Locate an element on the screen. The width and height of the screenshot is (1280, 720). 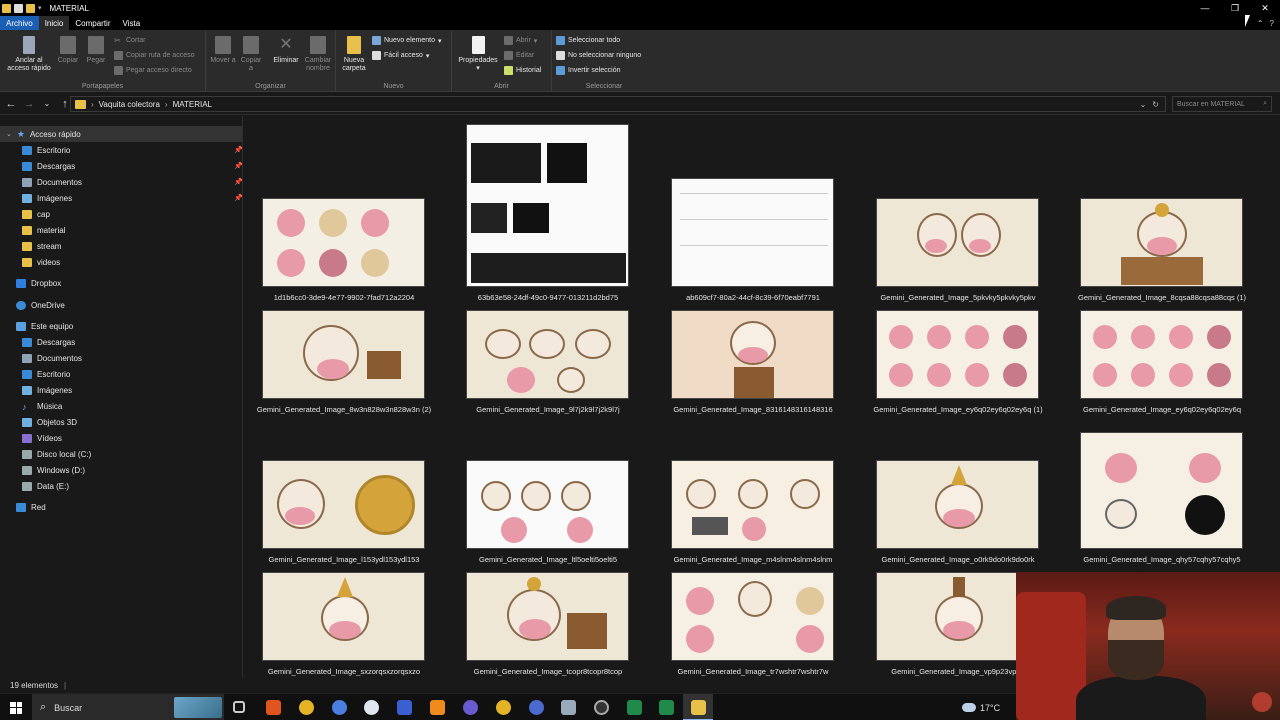
tab-compartir: Compartir is located at coordinates (92, 23).